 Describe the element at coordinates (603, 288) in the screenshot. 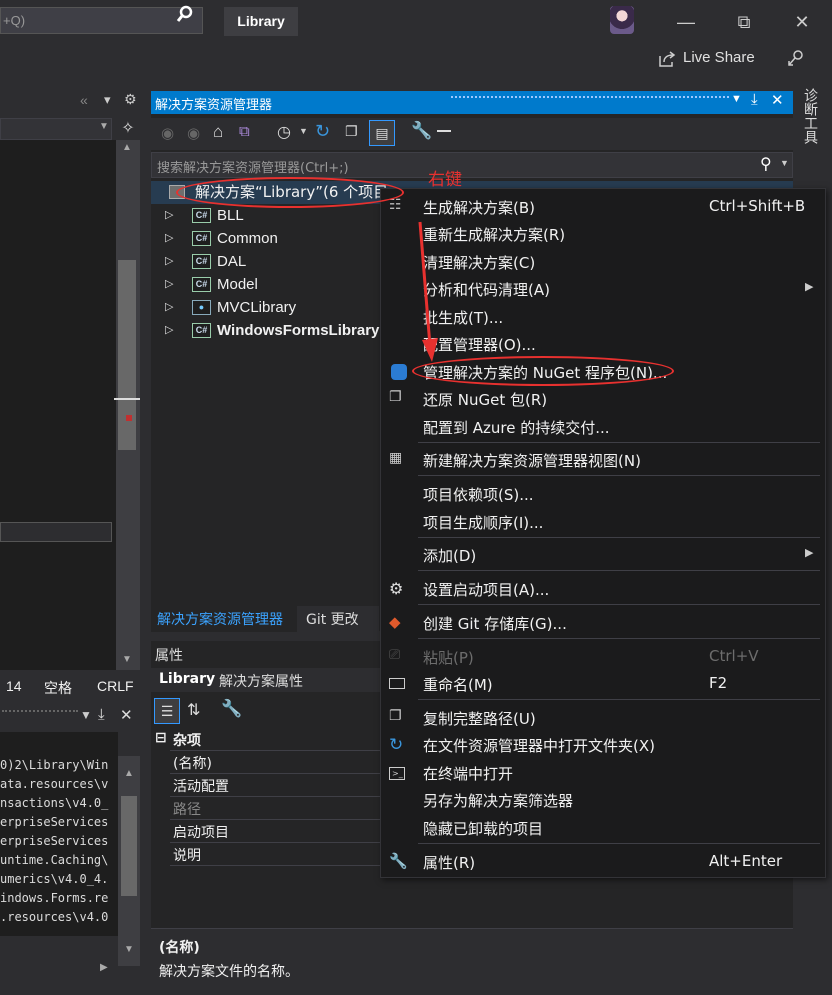

I see `menu-item-analyze: 分析和代码清理(A) ▶` at that location.